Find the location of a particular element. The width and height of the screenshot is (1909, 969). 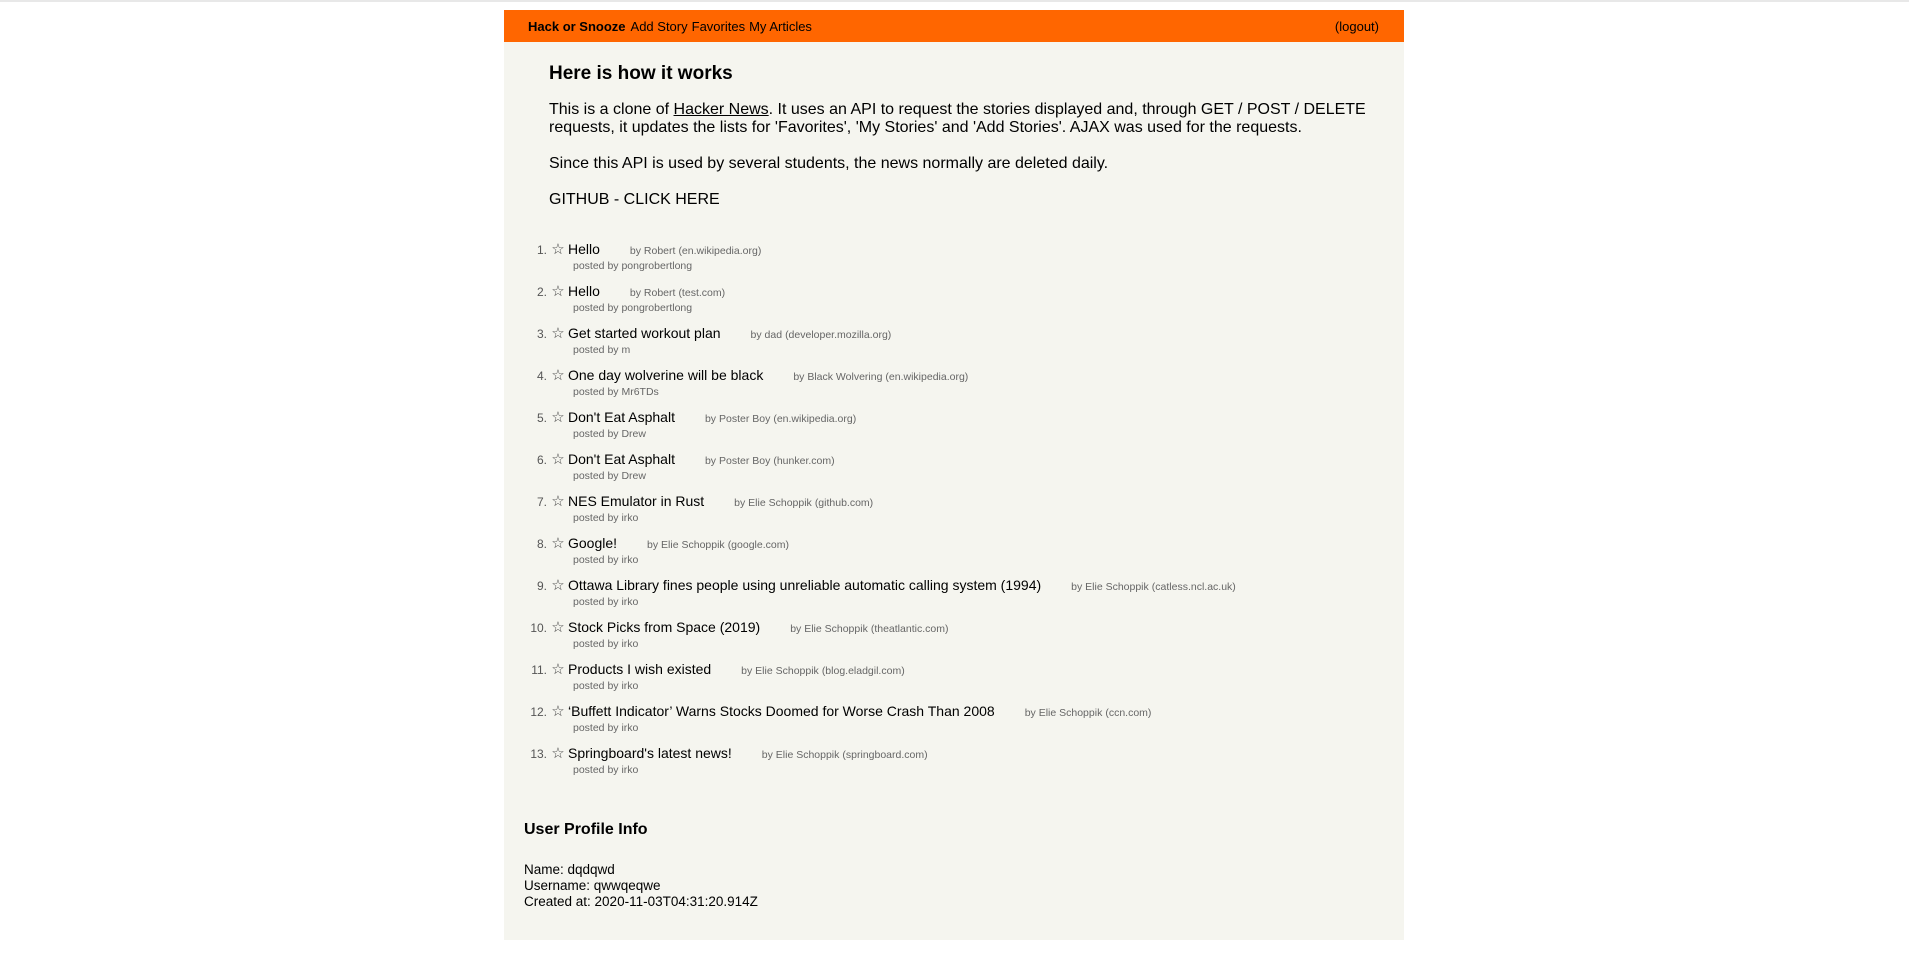

story-number: 13. is located at coordinates (538, 754).